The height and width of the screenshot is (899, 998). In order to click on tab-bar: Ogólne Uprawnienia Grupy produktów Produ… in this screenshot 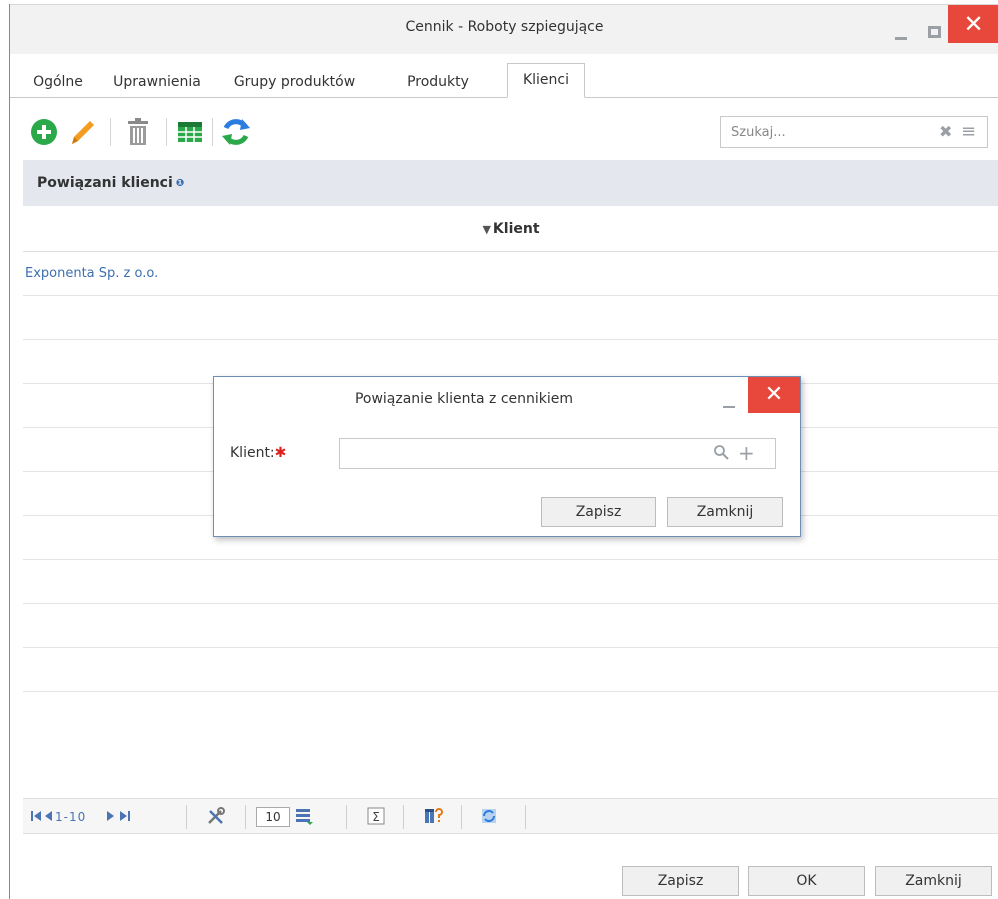, I will do `click(504, 78)`.